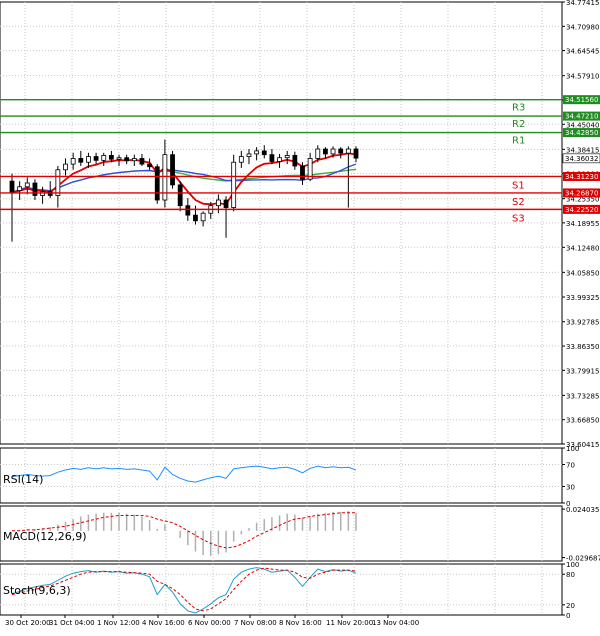  What do you see at coordinates (582, 298) in the screenshot?
I see `y-tick-label: 33.99325` at bounding box center [582, 298].